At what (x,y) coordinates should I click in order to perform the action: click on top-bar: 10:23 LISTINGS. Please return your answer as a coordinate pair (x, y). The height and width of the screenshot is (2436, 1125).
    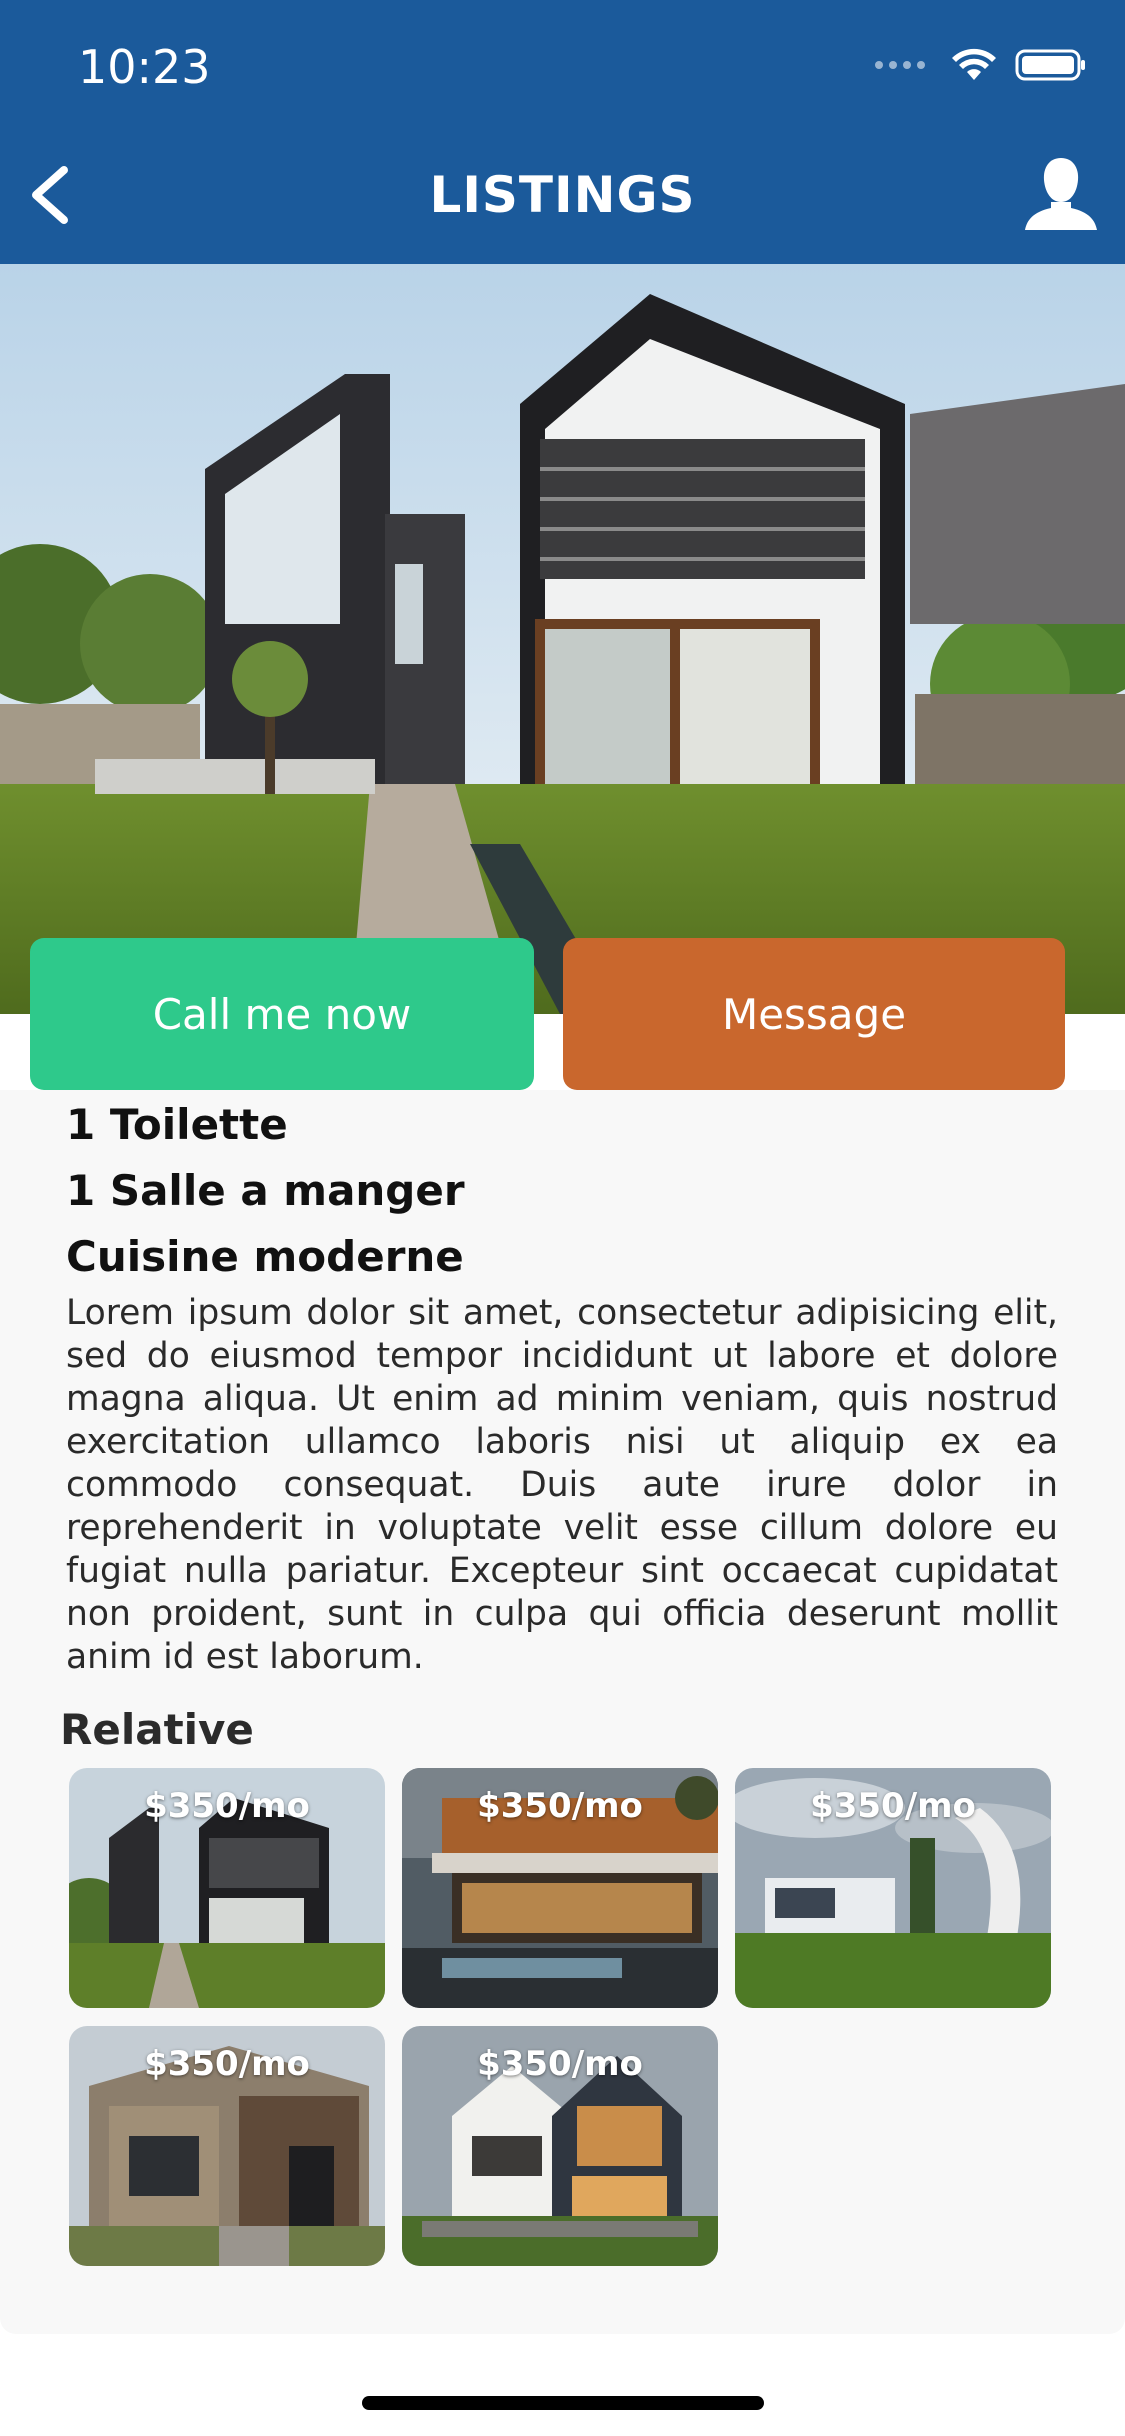
    Looking at the image, I should click on (562, 132).